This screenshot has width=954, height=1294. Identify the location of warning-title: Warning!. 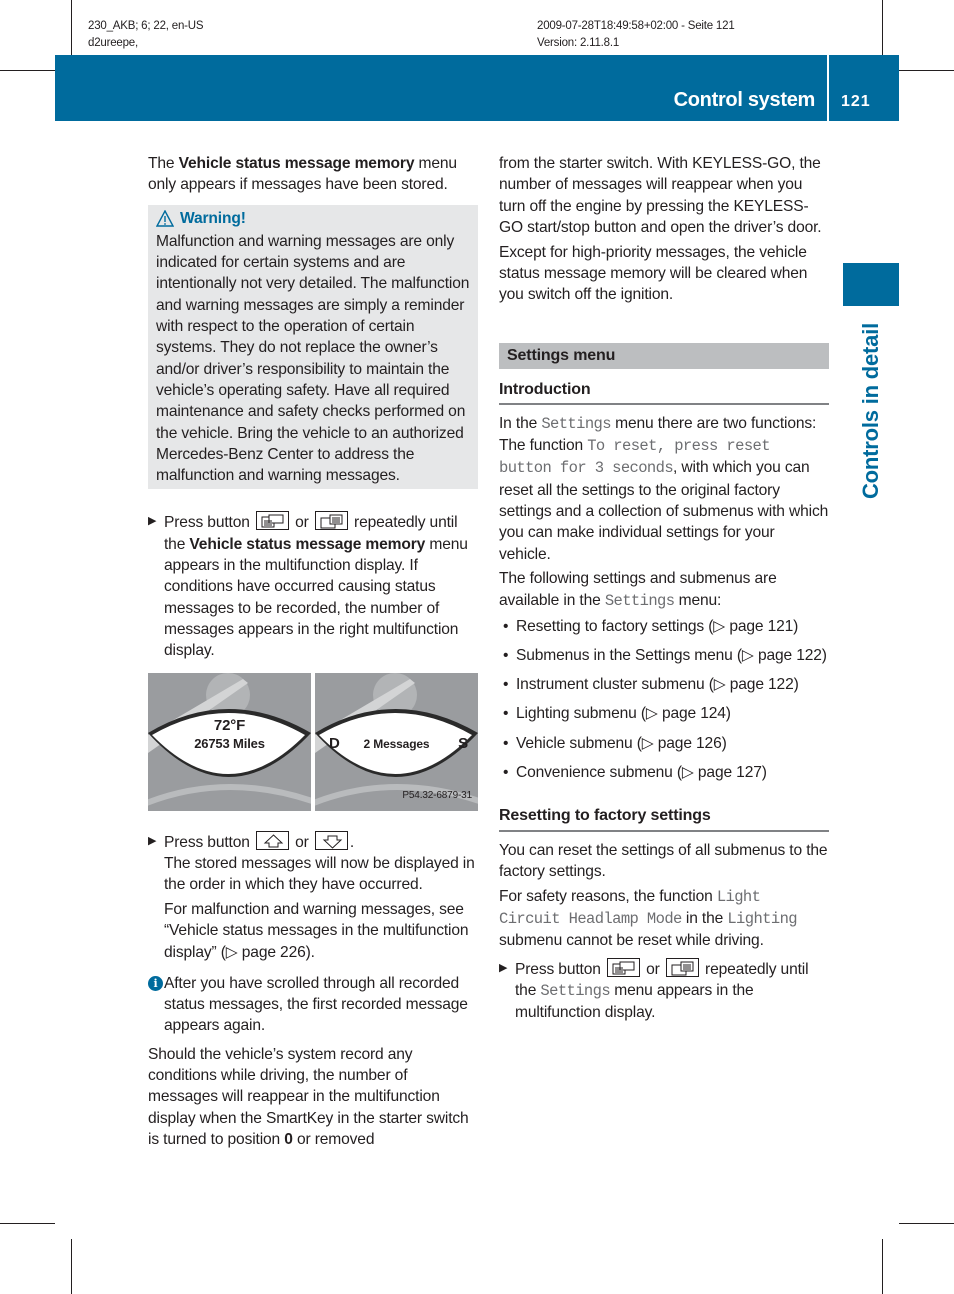
(213, 218).